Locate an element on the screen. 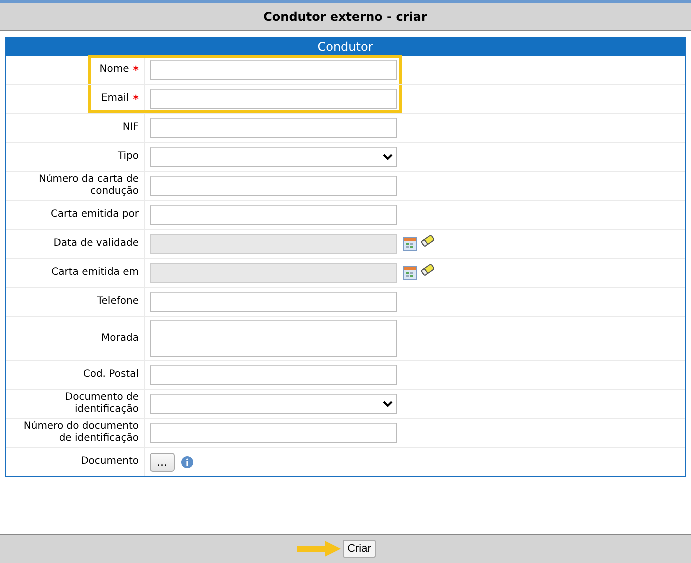  field-label: Número da carta de condução is located at coordinates (88, 186).